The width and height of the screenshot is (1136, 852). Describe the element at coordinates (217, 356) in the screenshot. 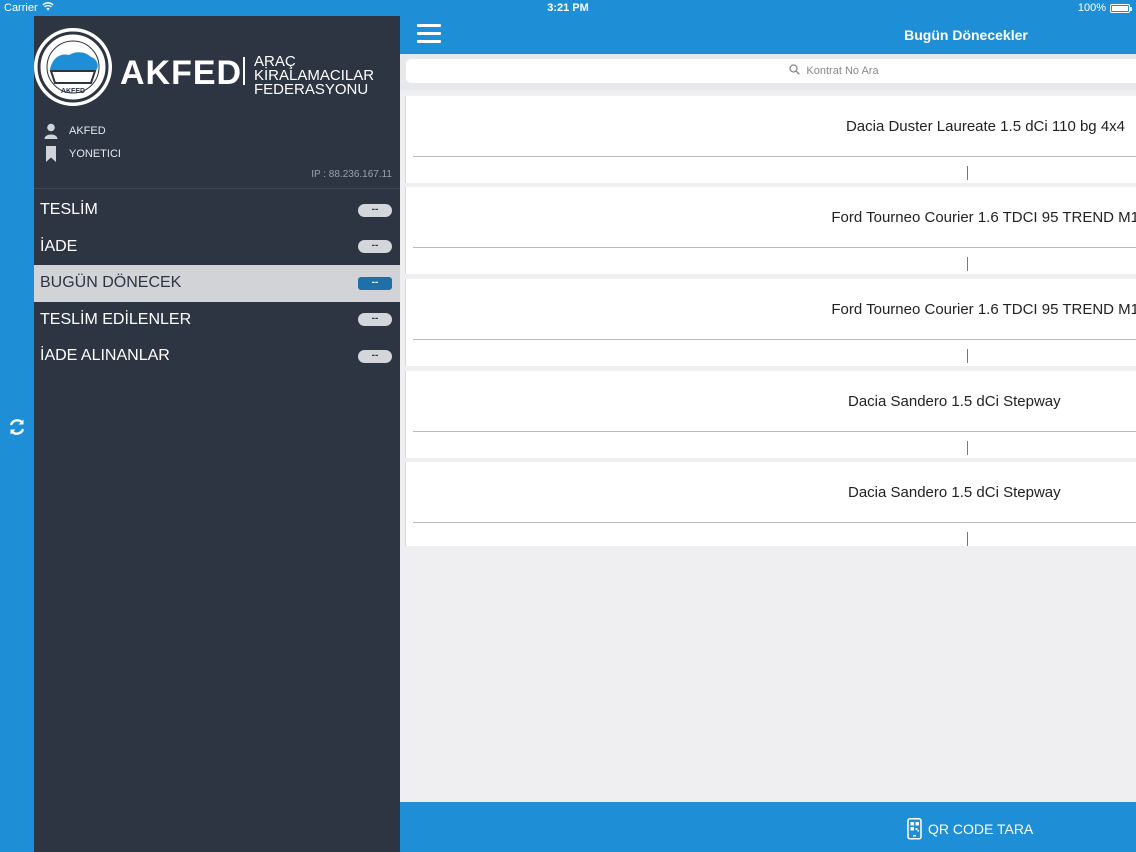

I see `sidebar-item-iade-alinanlar: İADE ALINANLAR --` at that location.